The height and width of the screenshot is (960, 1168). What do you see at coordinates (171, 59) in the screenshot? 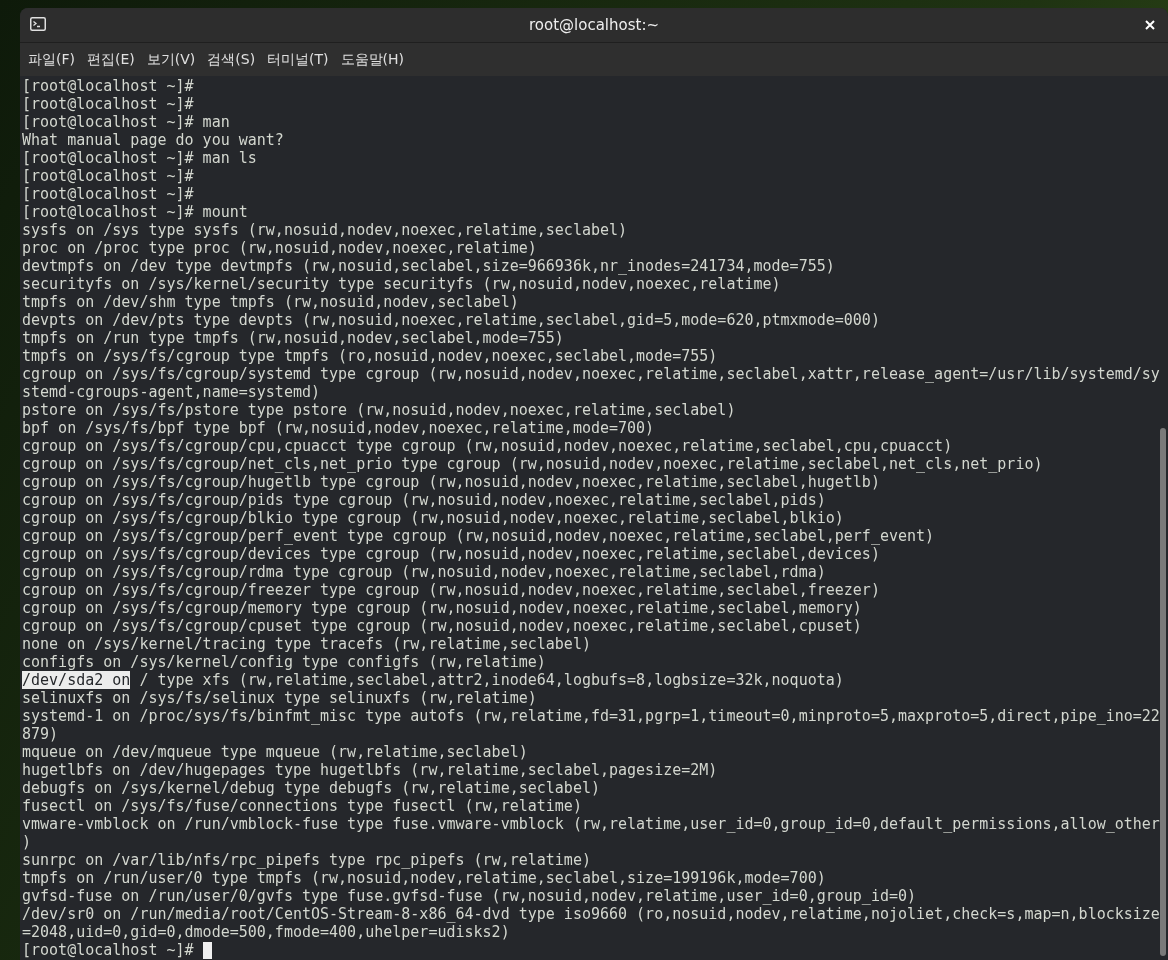
I see `menu-item: 보기(V)` at bounding box center [171, 59].